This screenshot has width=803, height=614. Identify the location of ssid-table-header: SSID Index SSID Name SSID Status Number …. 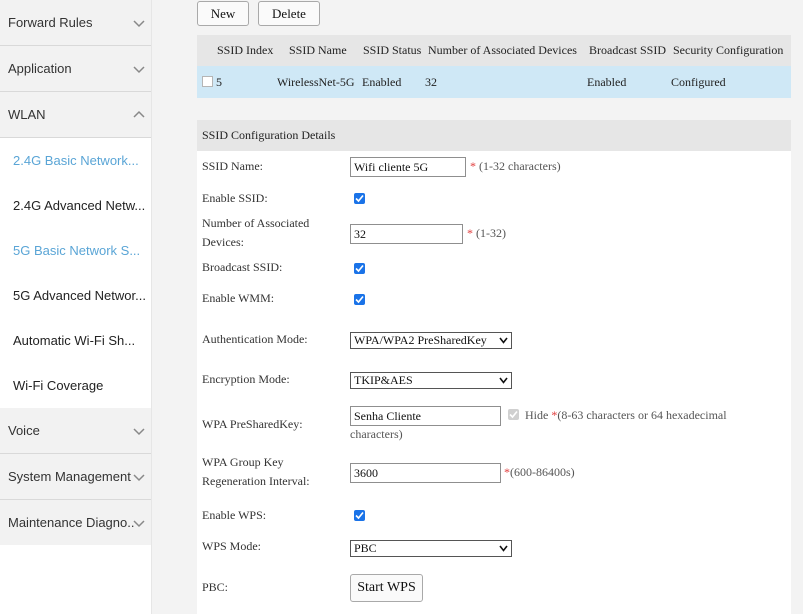
(494, 50).